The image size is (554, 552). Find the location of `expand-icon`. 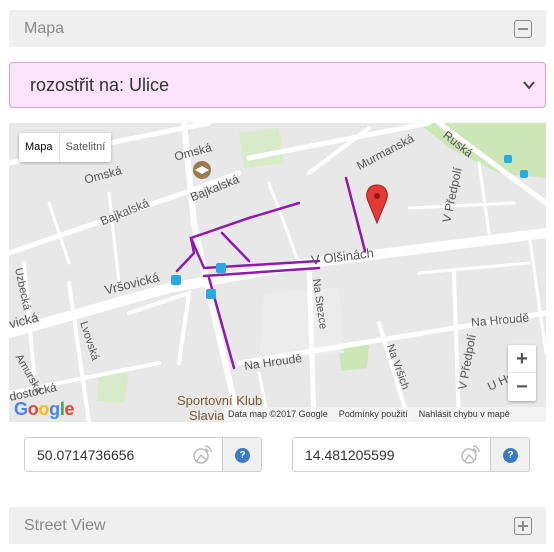

expand-icon is located at coordinates (523, 526).